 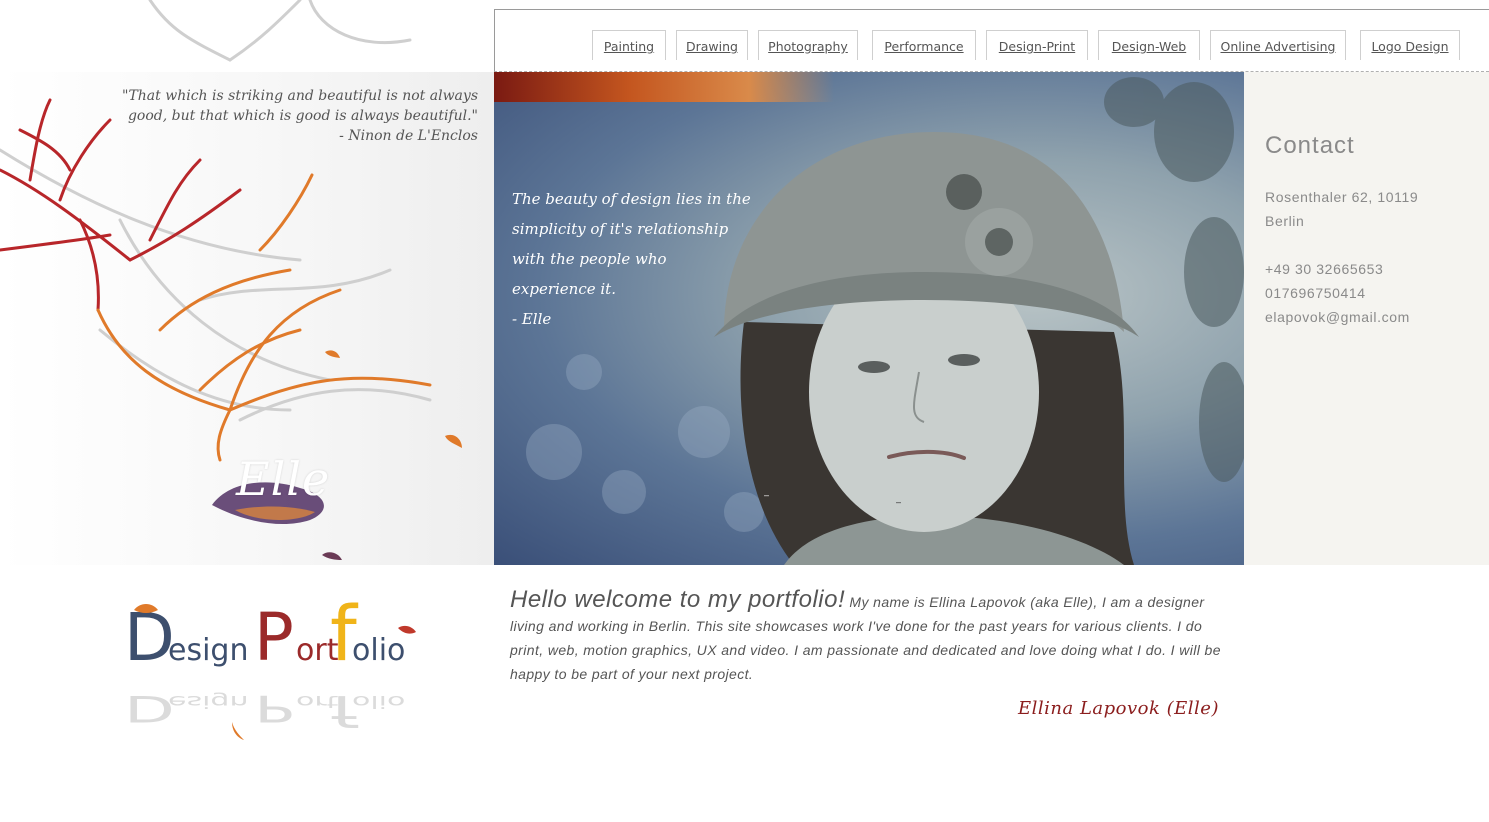 What do you see at coordinates (1310, 145) in the screenshot?
I see `contact-title: Contact` at bounding box center [1310, 145].